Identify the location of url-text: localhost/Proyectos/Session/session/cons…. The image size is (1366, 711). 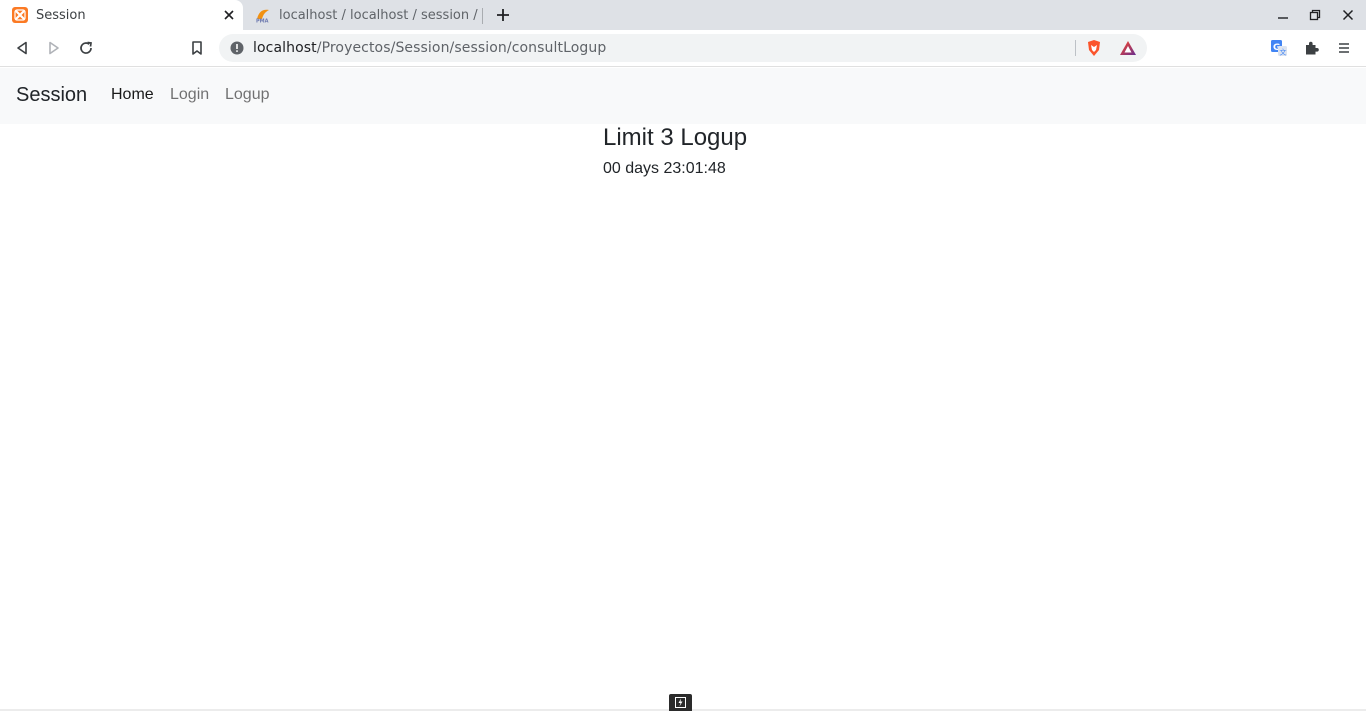
(429, 48).